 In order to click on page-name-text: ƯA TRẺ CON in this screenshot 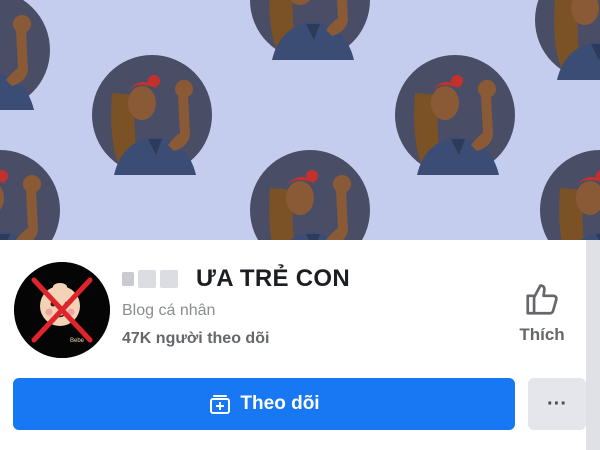, I will do `click(273, 278)`.